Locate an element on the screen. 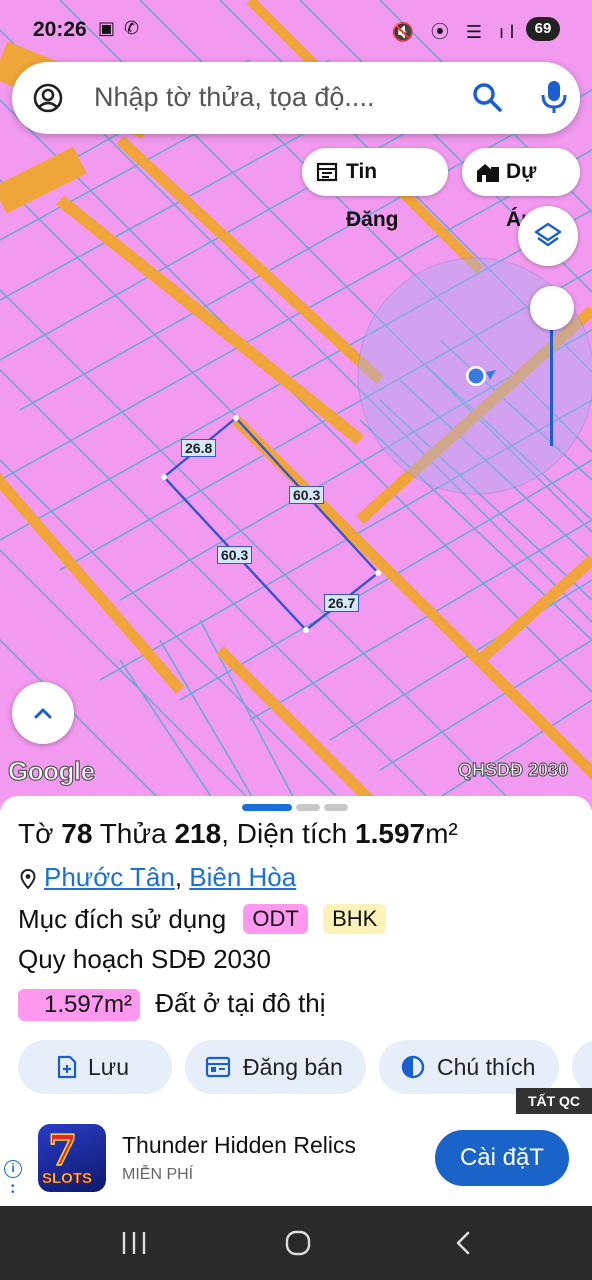 The height and width of the screenshot is (1280, 592). hide-ads-tag: TẤT QC is located at coordinates (554, 1101).